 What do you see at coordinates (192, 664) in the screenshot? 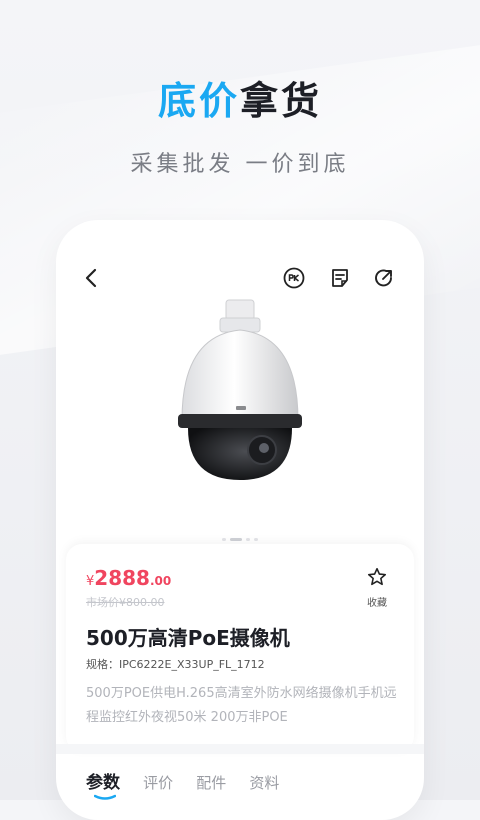
I see `spec-value: IPC6222E_X33UP_FL_1712` at bounding box center [192, 664].